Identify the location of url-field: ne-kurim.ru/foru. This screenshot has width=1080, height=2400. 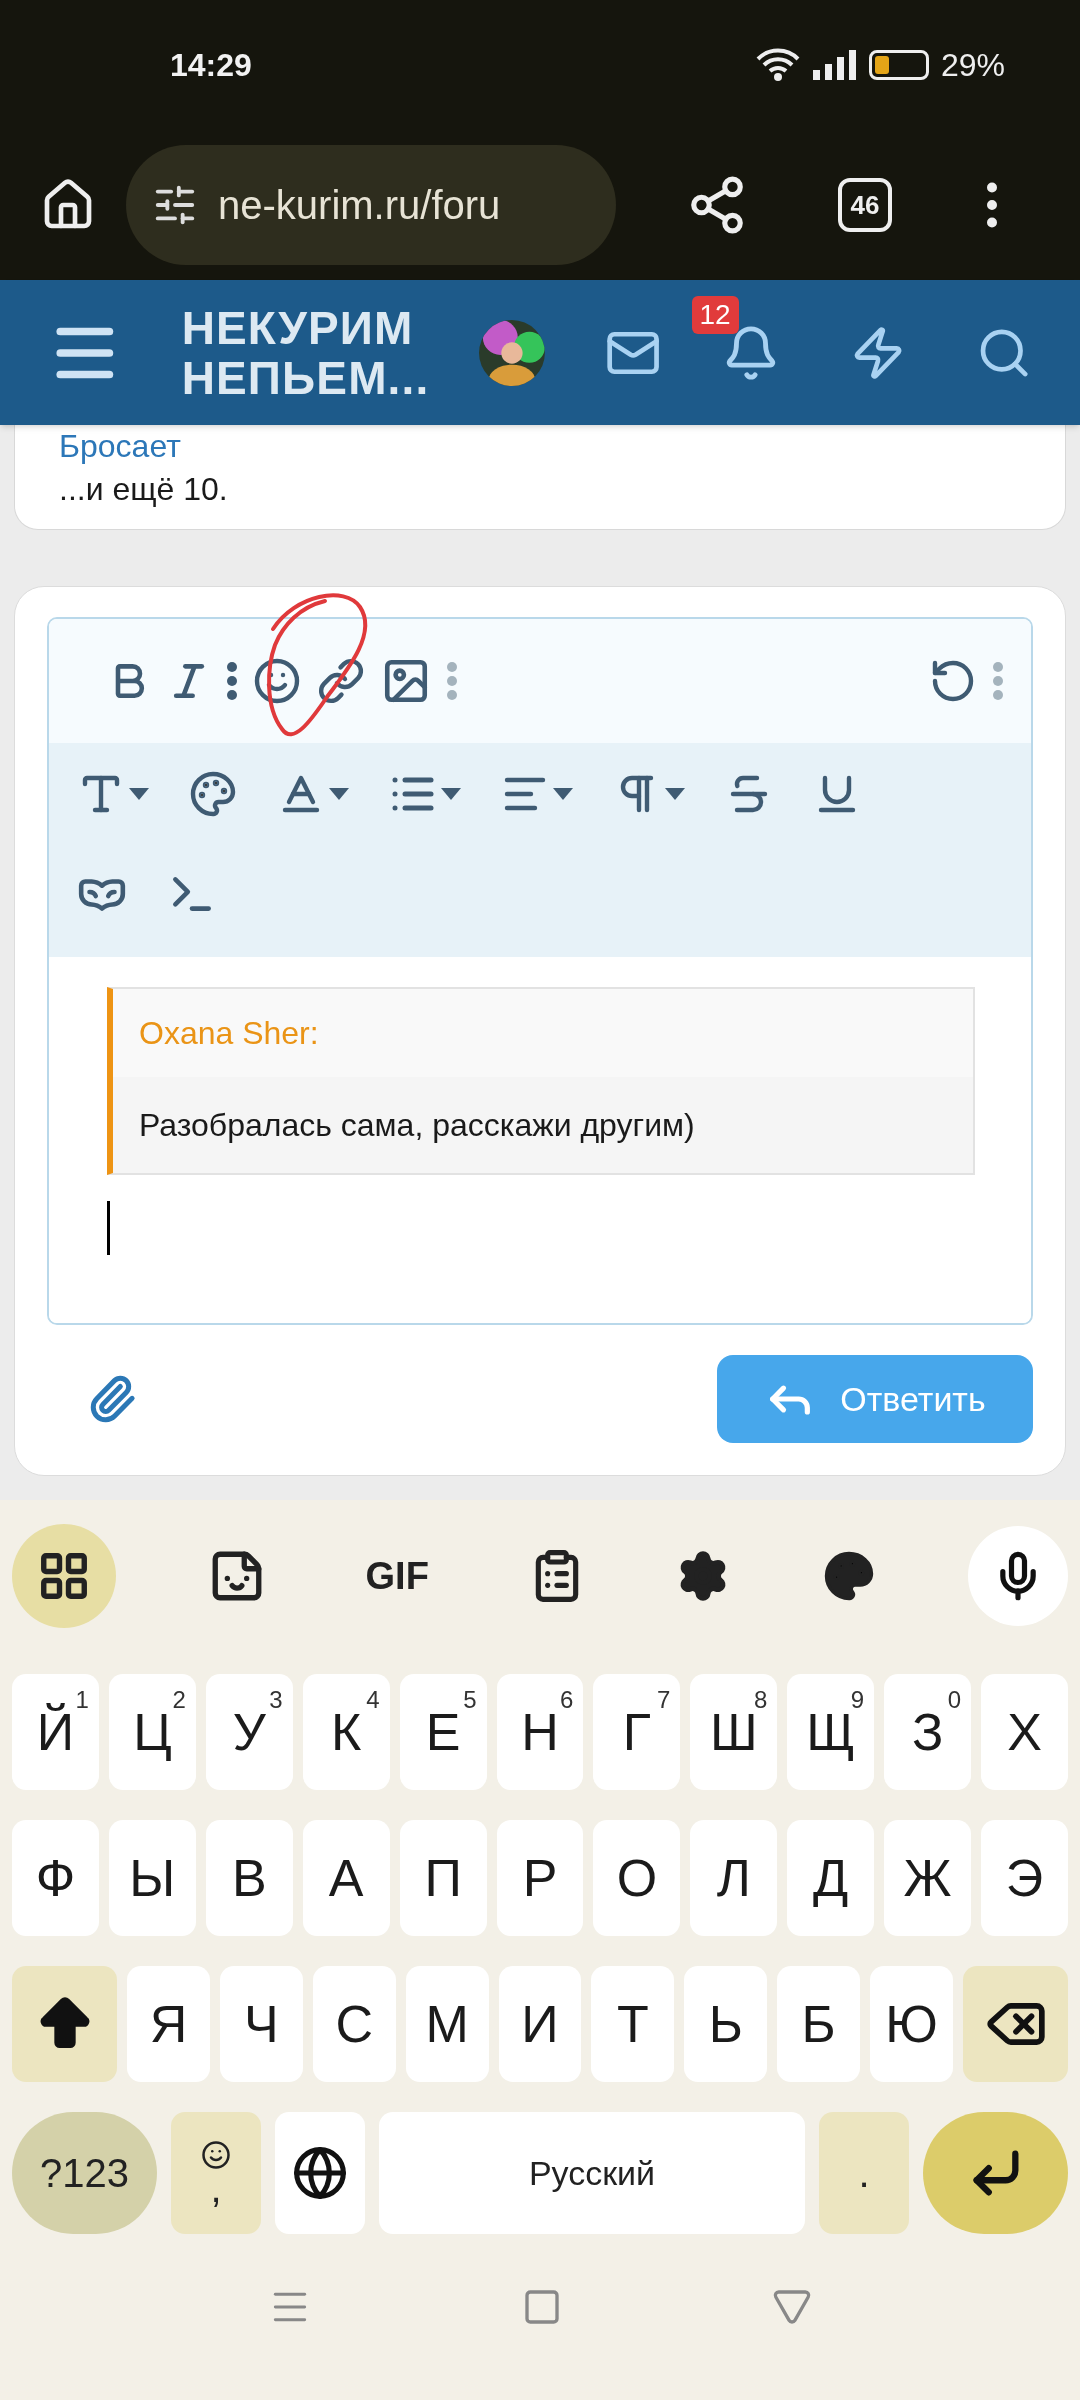
(371, 205).